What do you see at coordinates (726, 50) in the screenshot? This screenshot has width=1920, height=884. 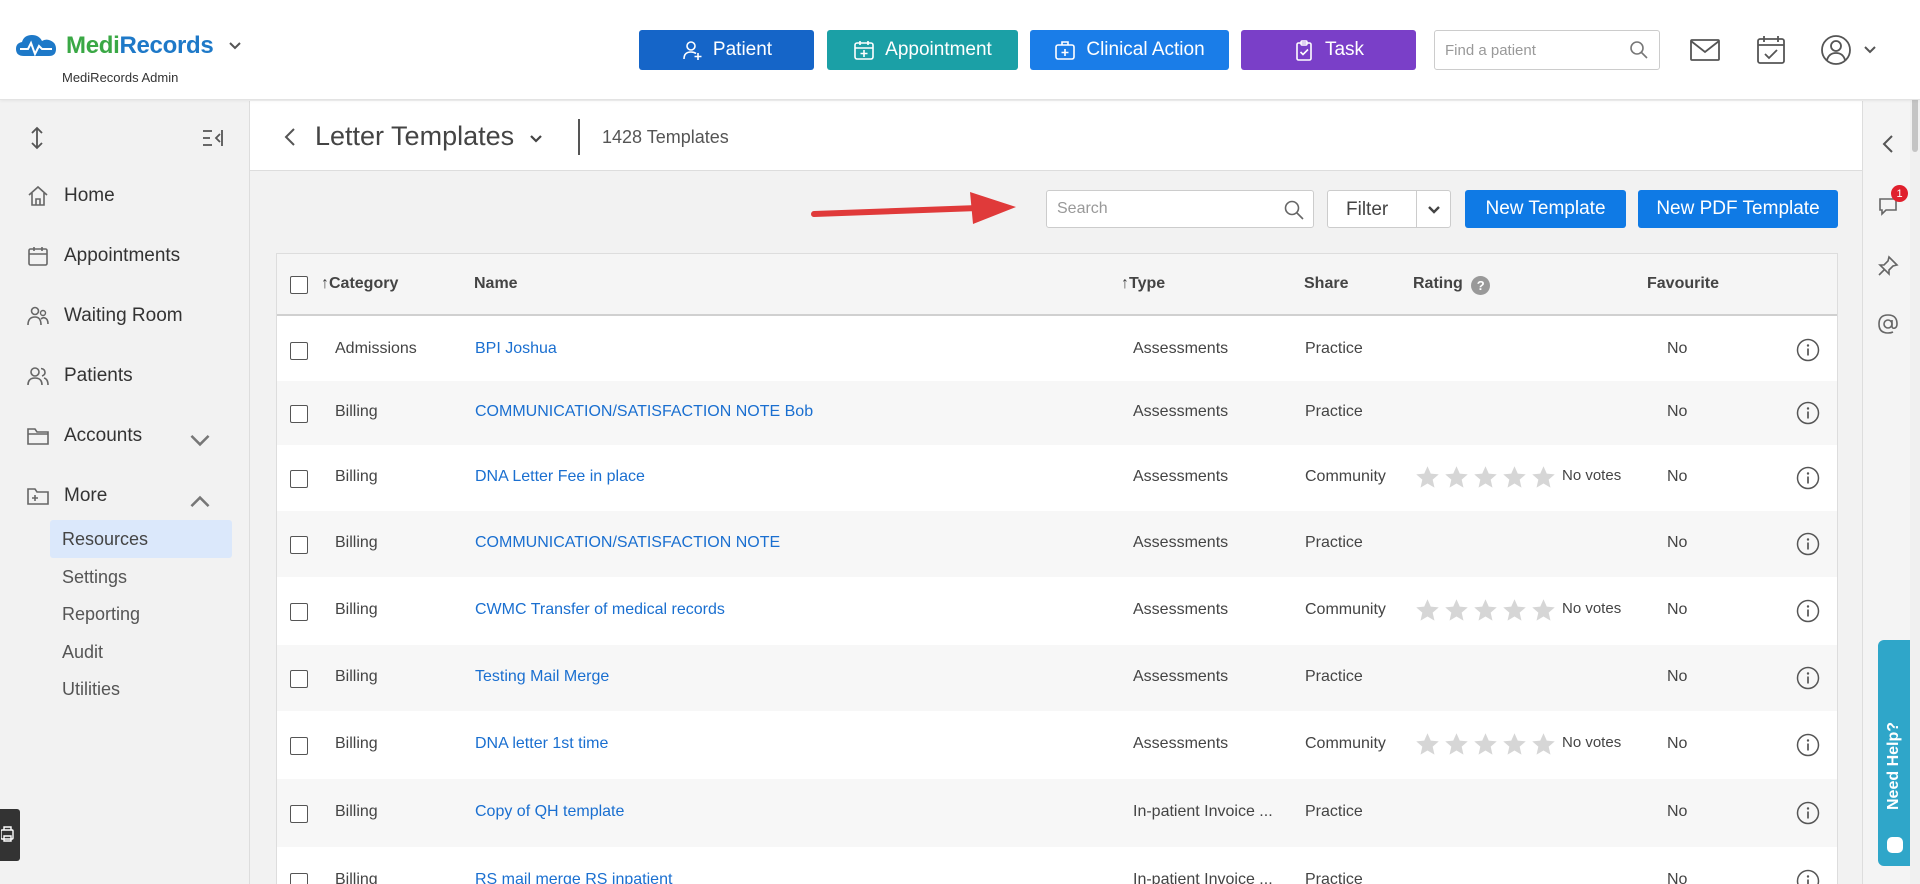 I see `new-patient-button: Patient` at bounding box center [726, 50].